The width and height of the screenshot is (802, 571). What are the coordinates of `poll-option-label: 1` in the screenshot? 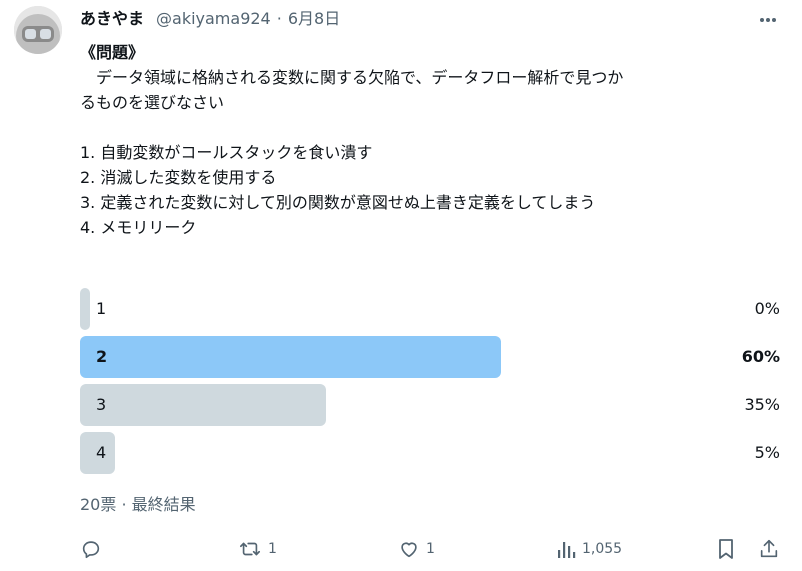 It's located at (101, 308).